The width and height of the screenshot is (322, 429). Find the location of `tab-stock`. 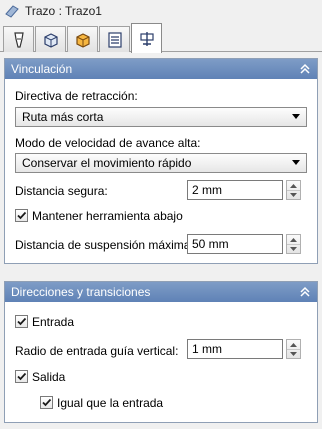

tab-stock is located at coordinates (50, 39).